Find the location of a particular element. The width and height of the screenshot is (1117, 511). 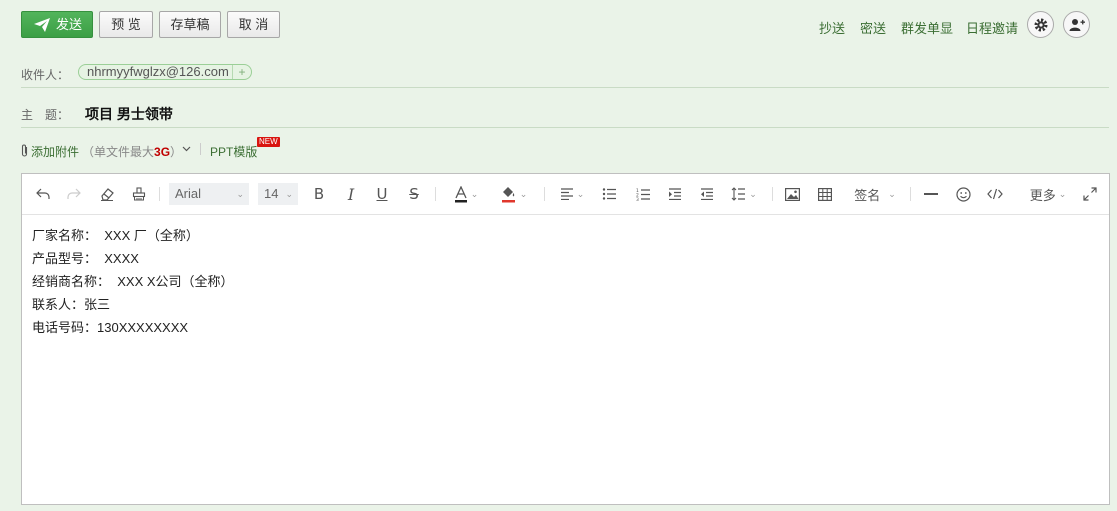

italic-button: I is located at coordinates (351, 194).